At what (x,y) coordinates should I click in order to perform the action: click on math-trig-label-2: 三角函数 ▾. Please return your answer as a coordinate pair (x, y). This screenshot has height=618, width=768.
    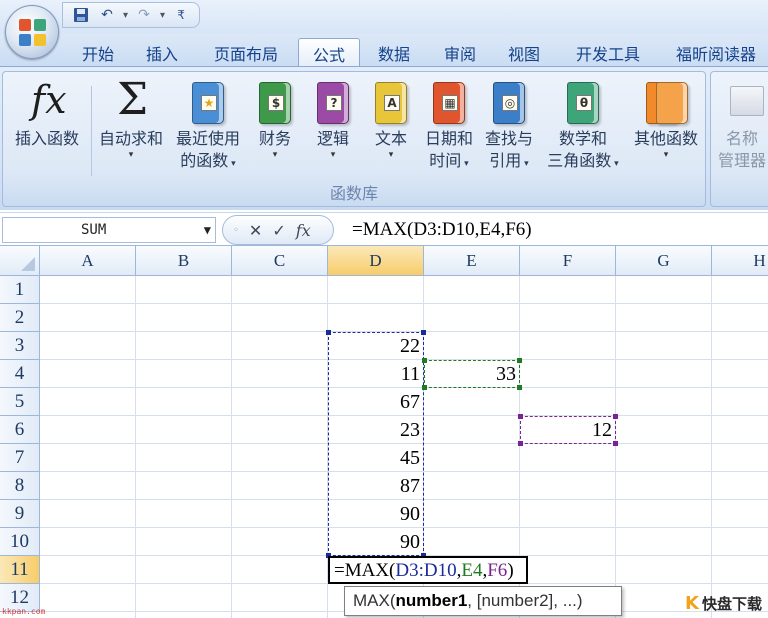
    Looking at the image, I should click on (583, 160).